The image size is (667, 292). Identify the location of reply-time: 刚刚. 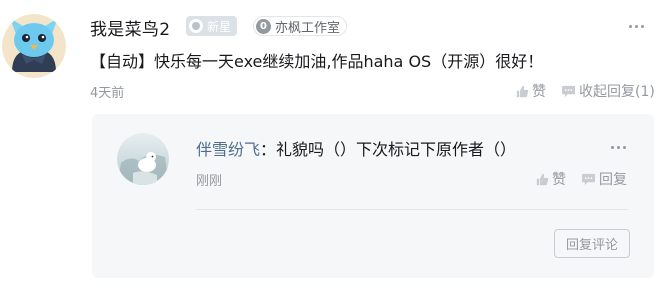
(209, 181).